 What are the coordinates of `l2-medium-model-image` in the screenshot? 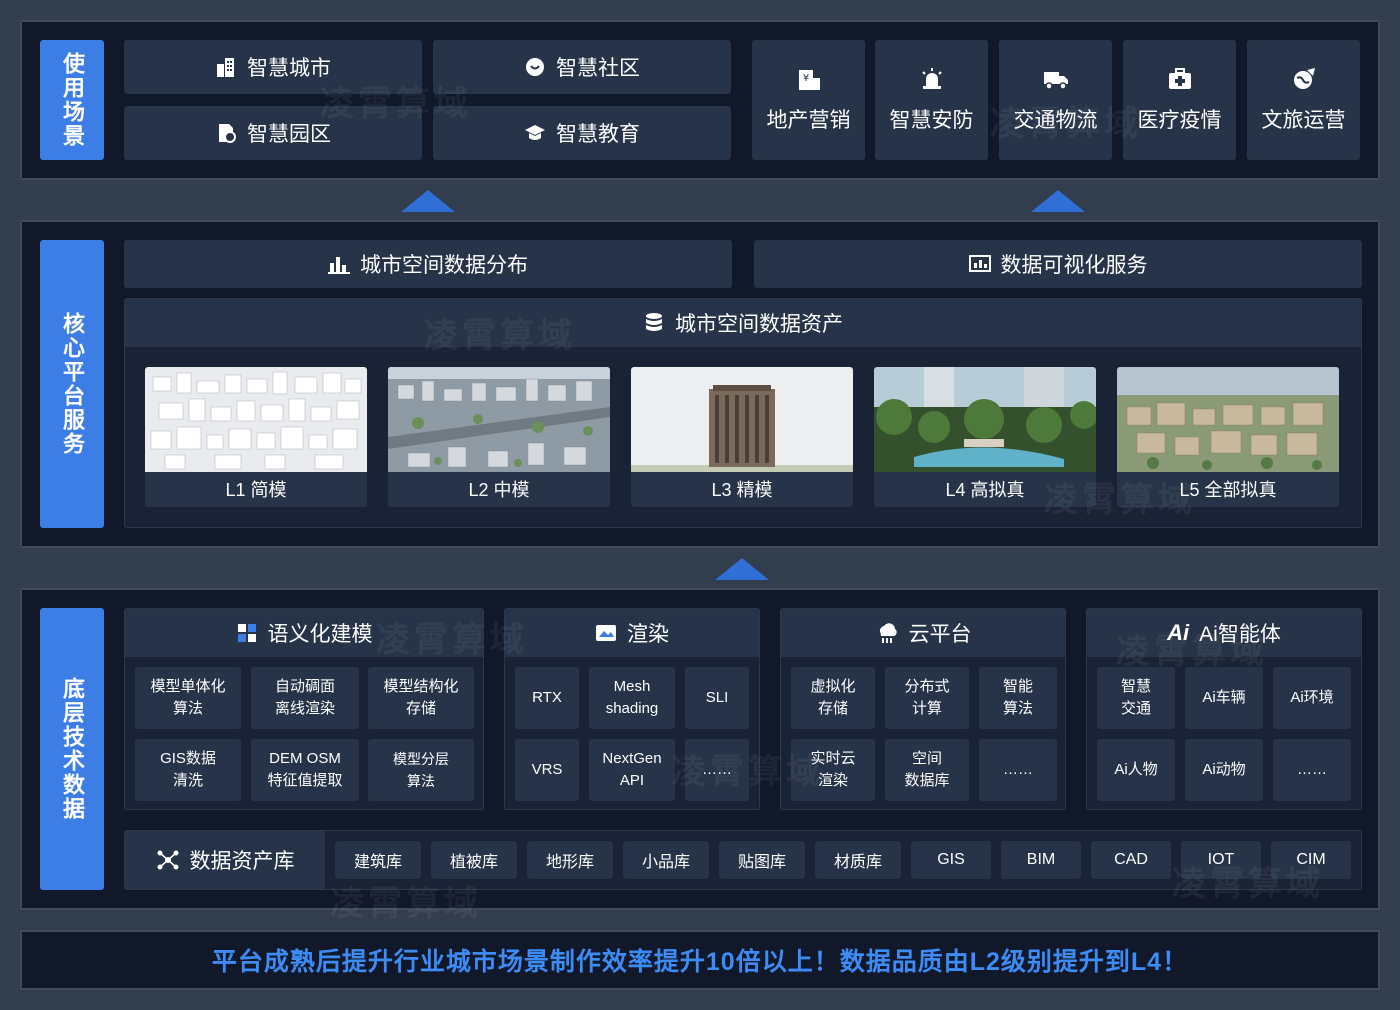 It's located at (499, 419).